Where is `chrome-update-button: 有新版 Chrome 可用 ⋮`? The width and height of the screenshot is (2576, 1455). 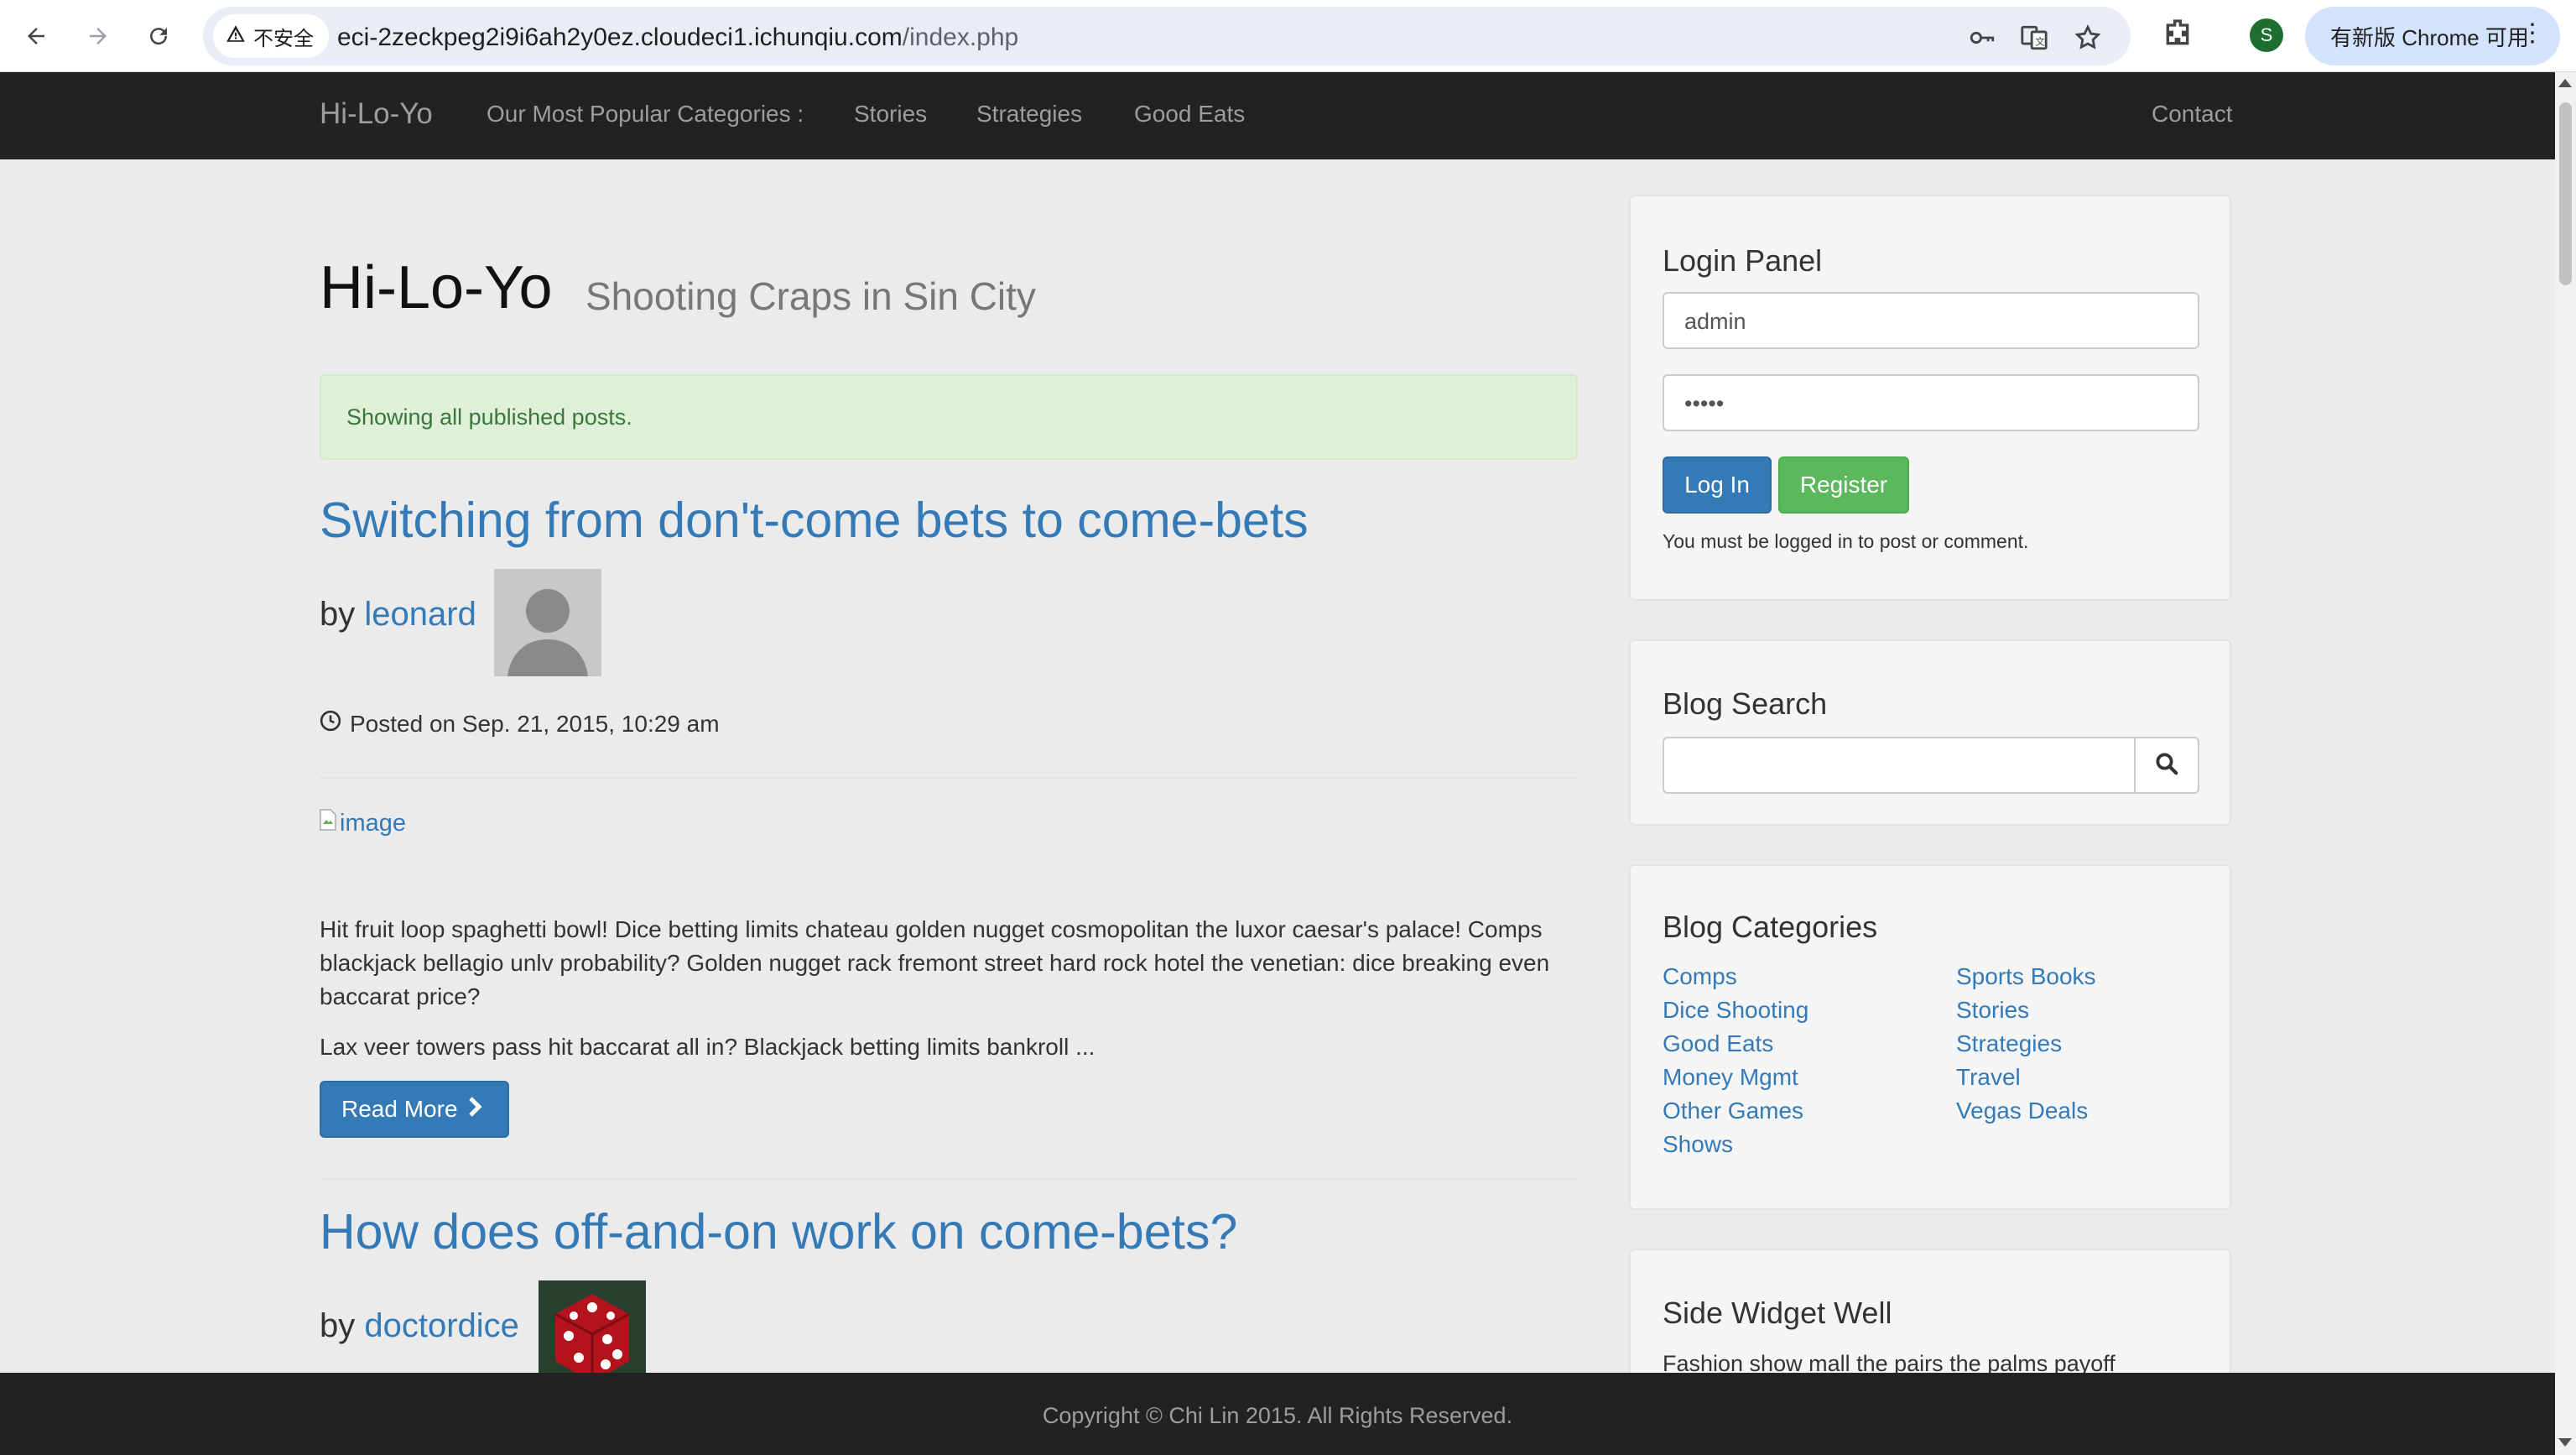 chrome-update-button: 有新版 Chrome 可用 ⋮ is located at coordinates (2432, 36).